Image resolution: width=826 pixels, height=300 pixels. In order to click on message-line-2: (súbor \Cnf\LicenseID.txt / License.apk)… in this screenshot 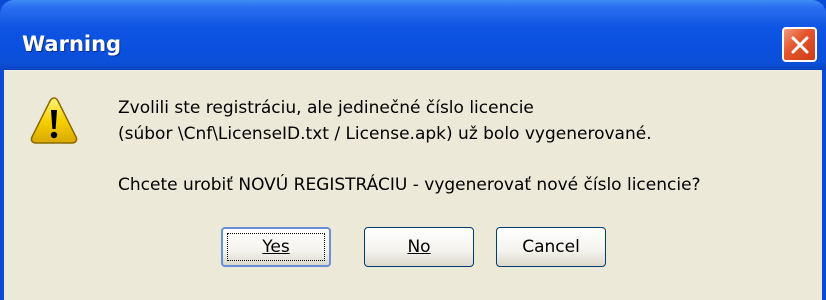, I will do `click(385, 134)`.